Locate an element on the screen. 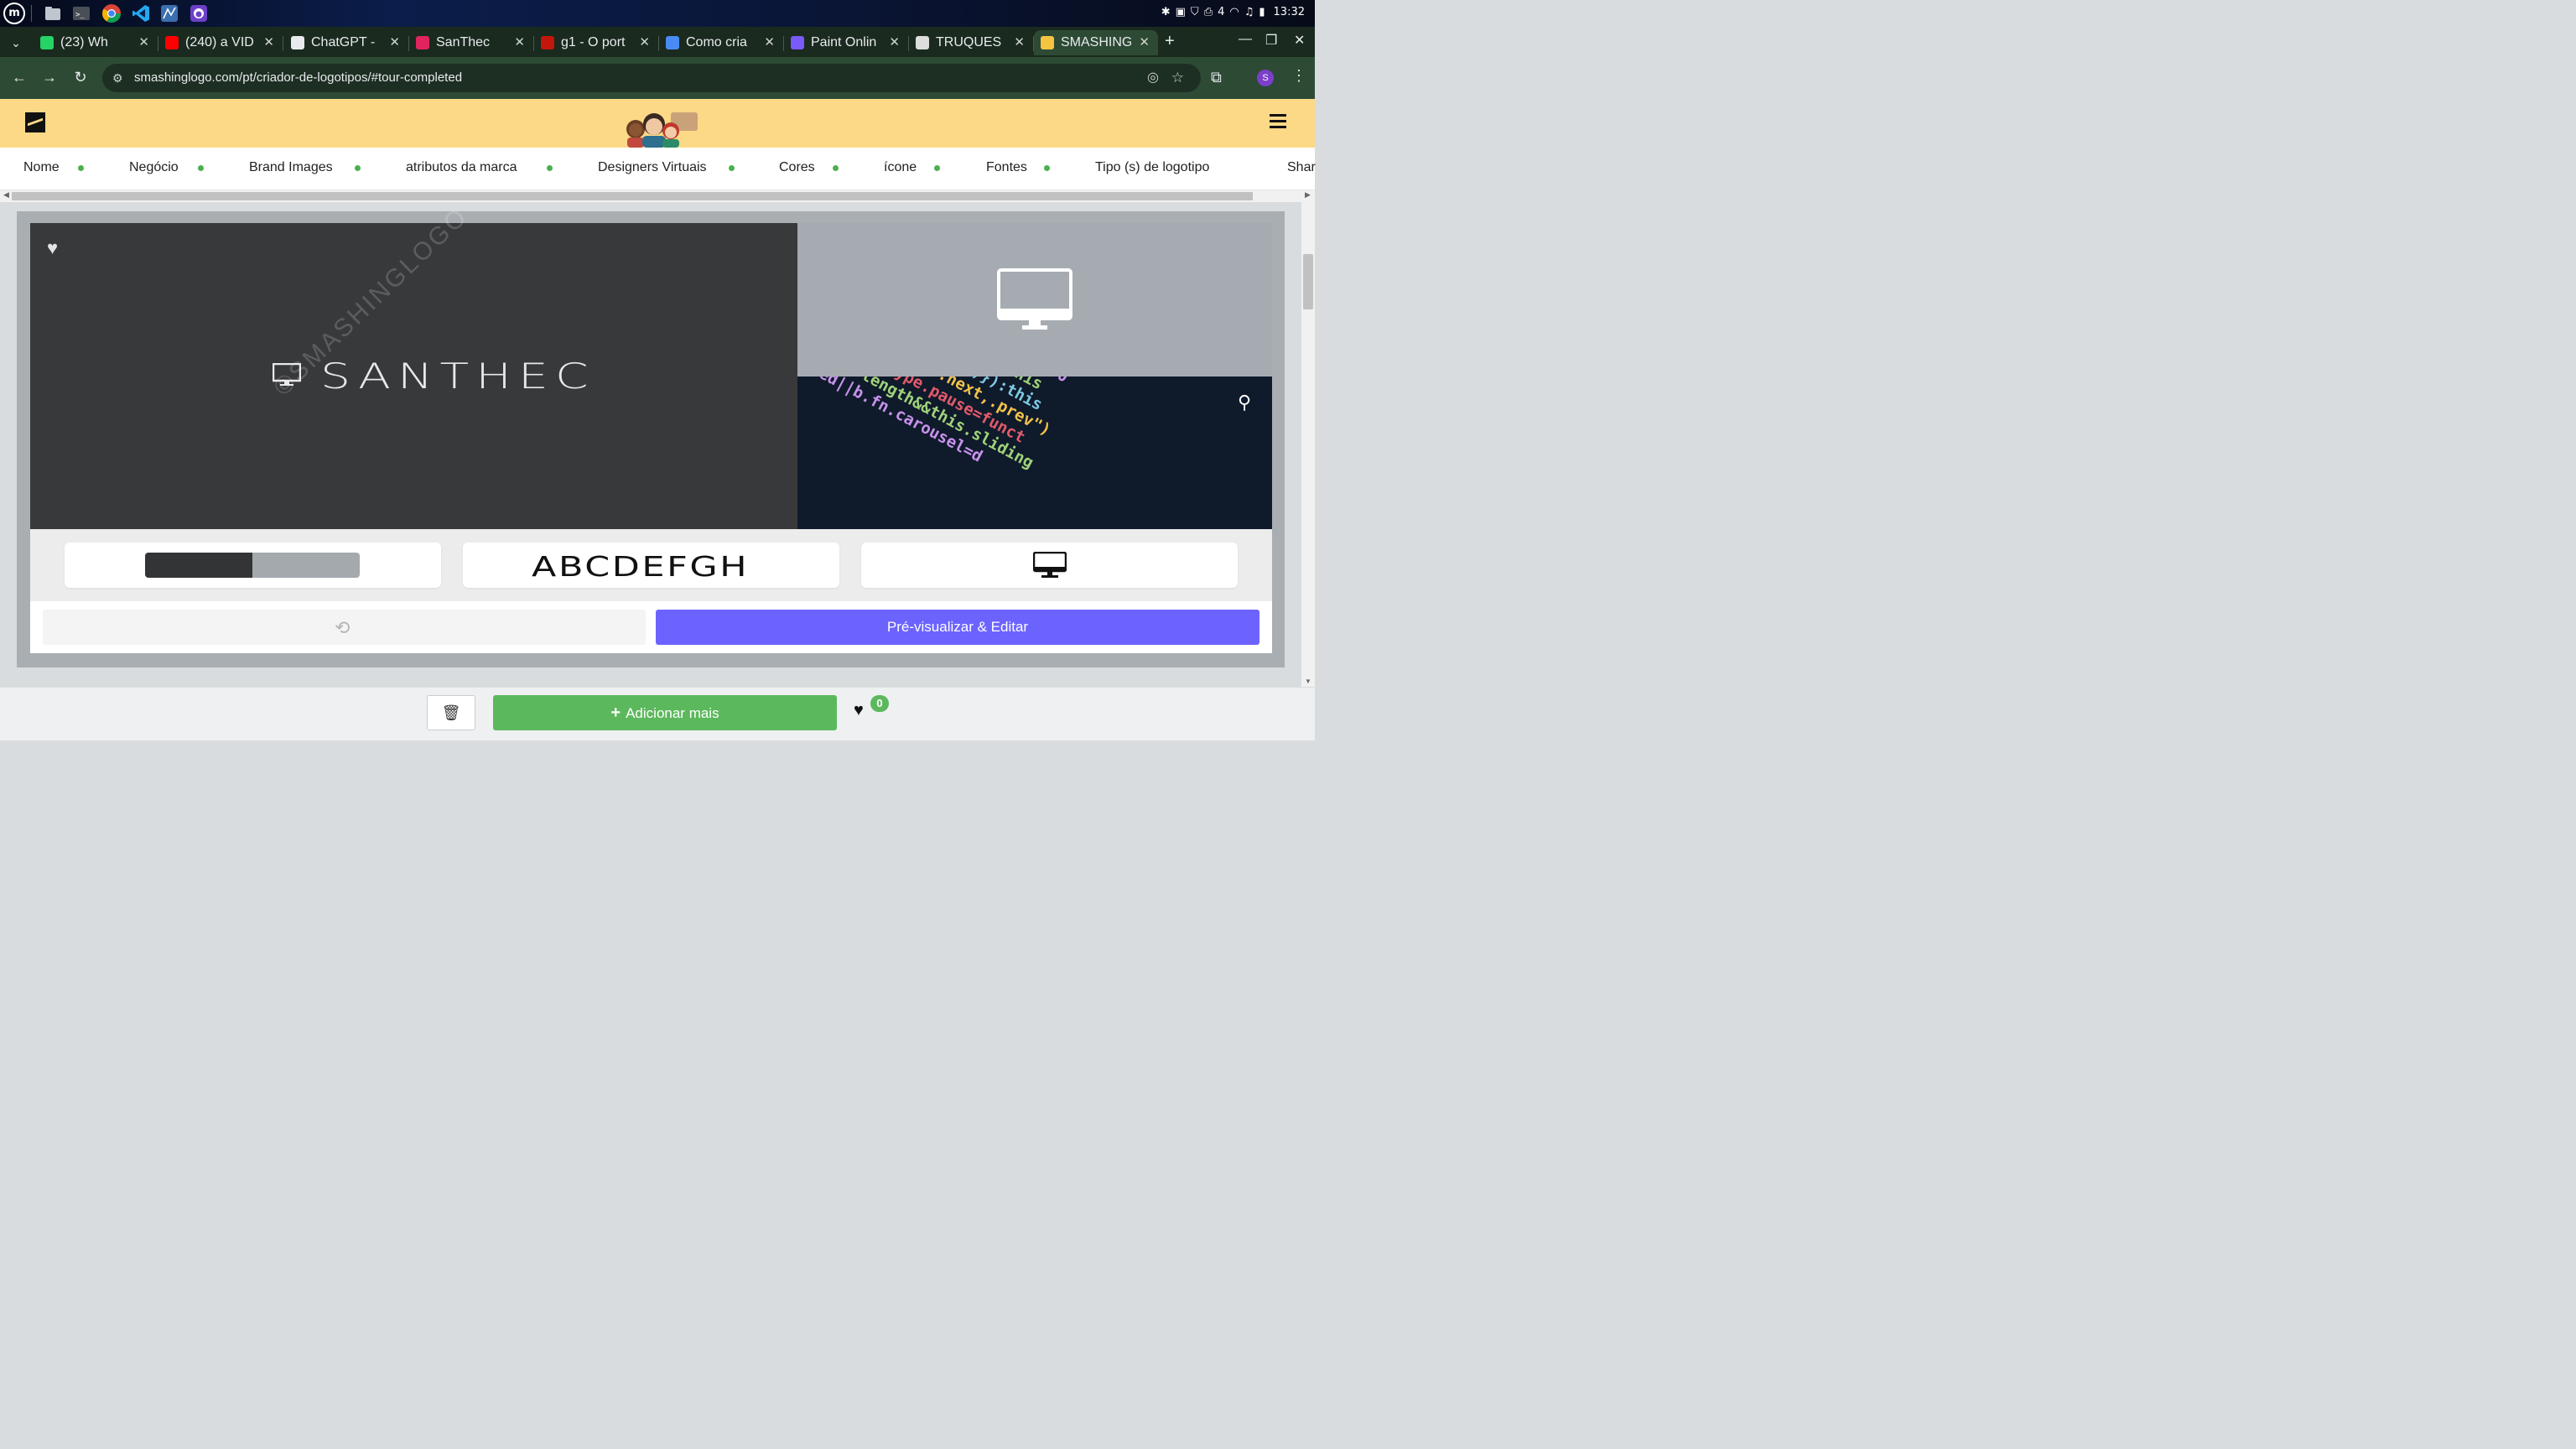 The height and width of the screenshot is (1449, 2576). site-header is located at coordinates (657, 123).